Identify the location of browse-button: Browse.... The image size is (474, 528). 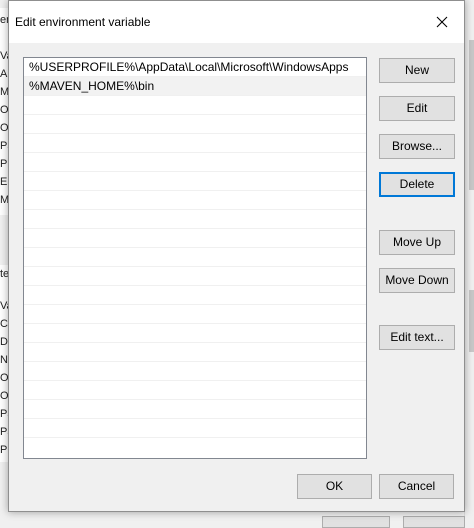
(417, 146).